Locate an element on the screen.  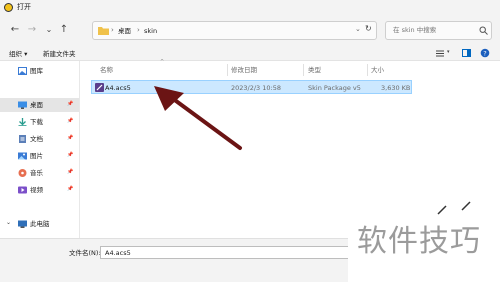
breadcrumb-skin: skin is located at coordinates (150, 31).